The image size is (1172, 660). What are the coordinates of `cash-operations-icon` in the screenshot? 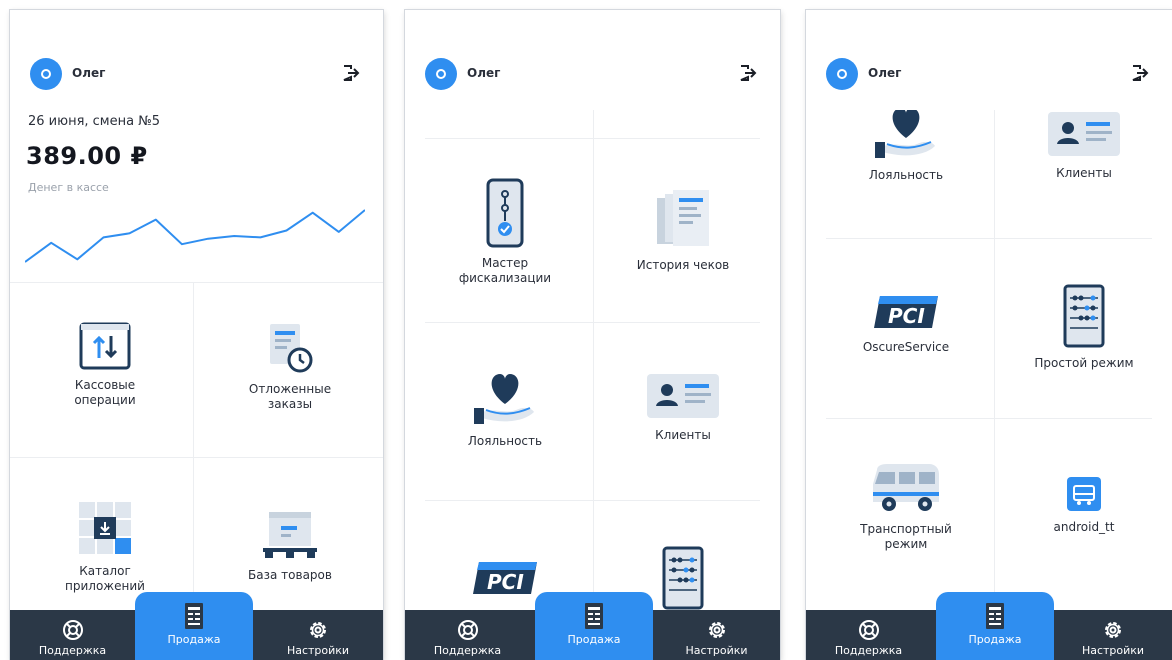 It's located at (105, 346).